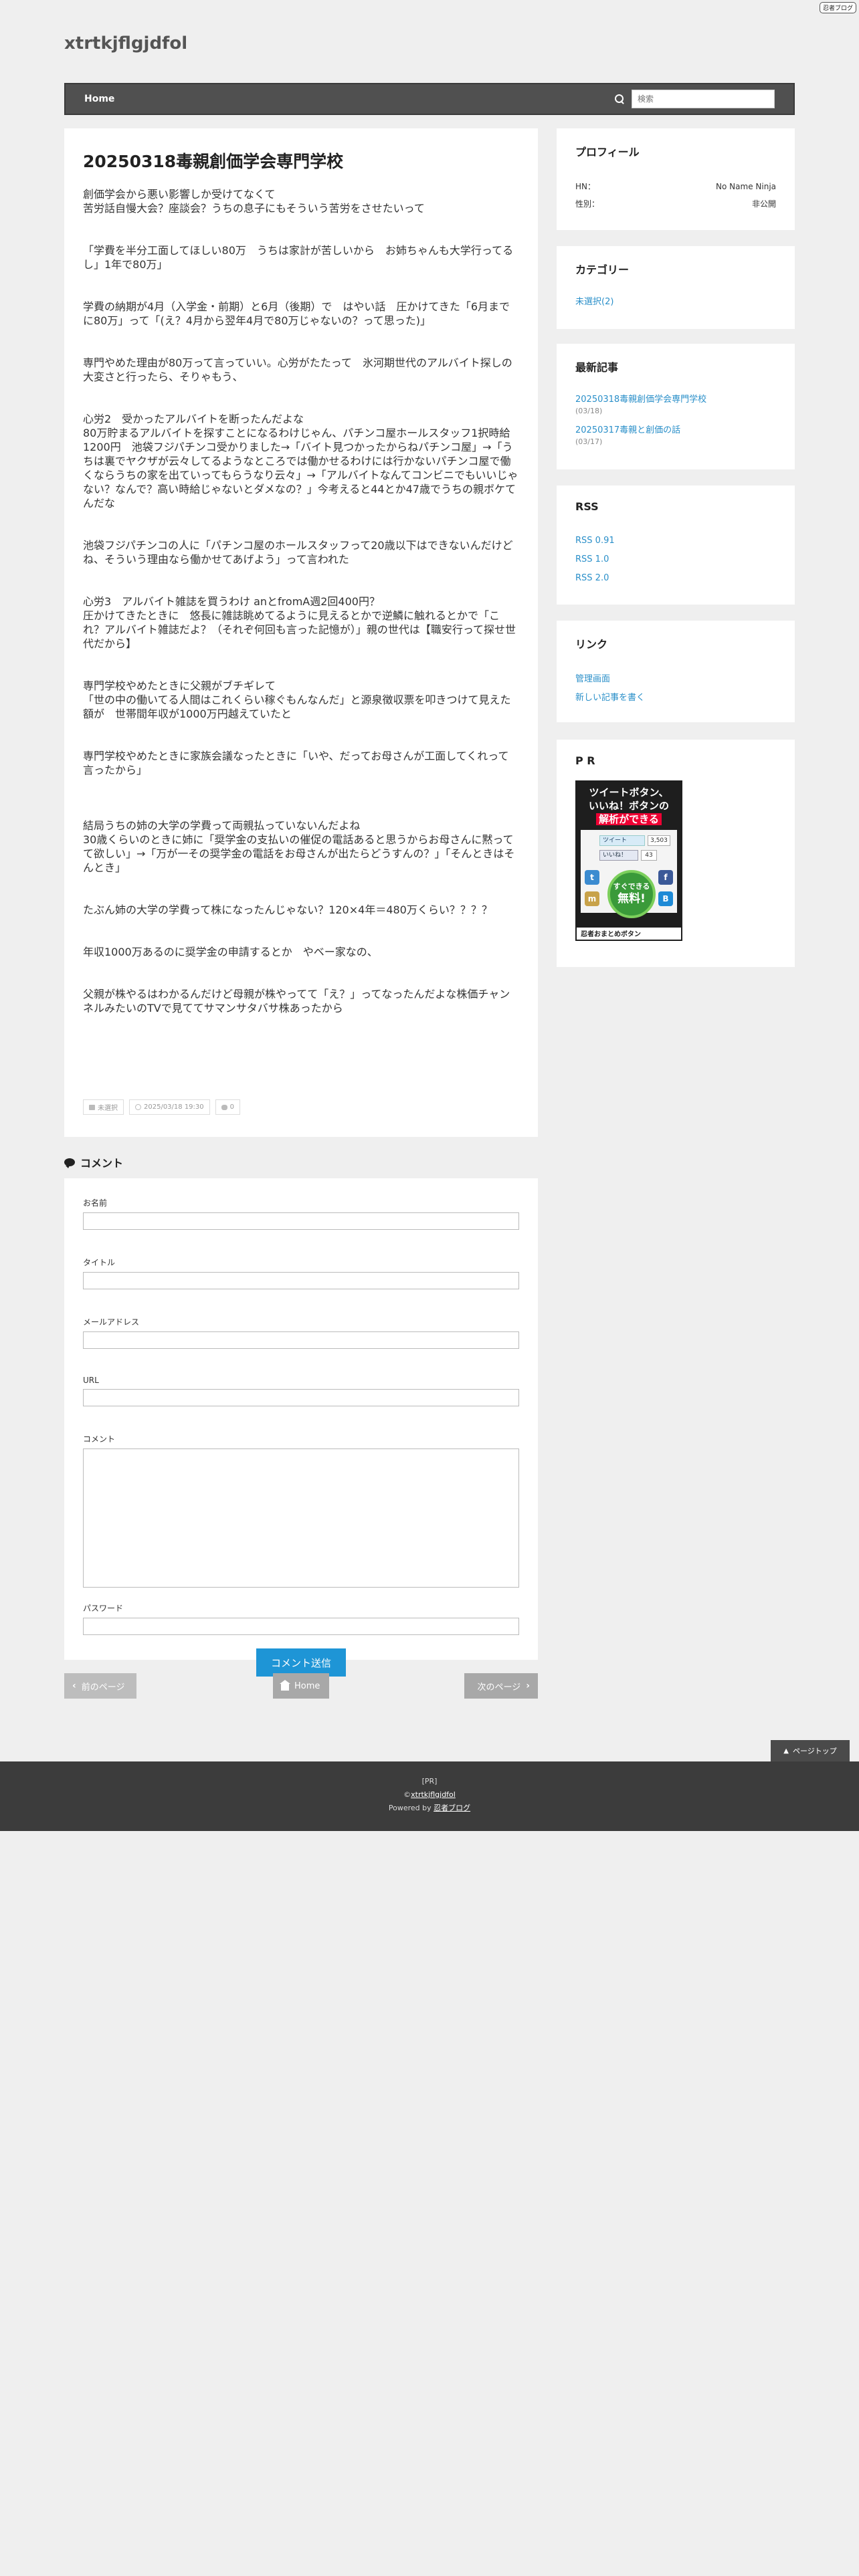  What do you see at coordinates (92, 1107) in the screenshot?
I see `folder-icon` at bounding box center [92, 1107].